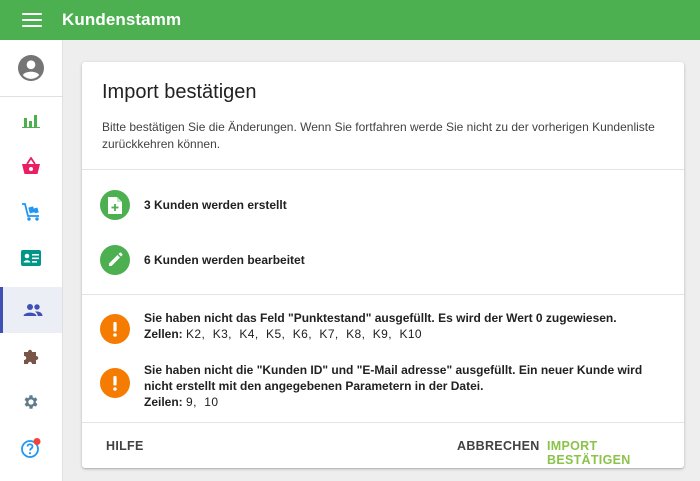 This screenshot has height=481, width=700. Describe the element at coordinates (383, 448) in the screenshot. I see `dialog-actions: HILFE ABBRECHEN IMPORT BESTÄTIGEN` at that location.